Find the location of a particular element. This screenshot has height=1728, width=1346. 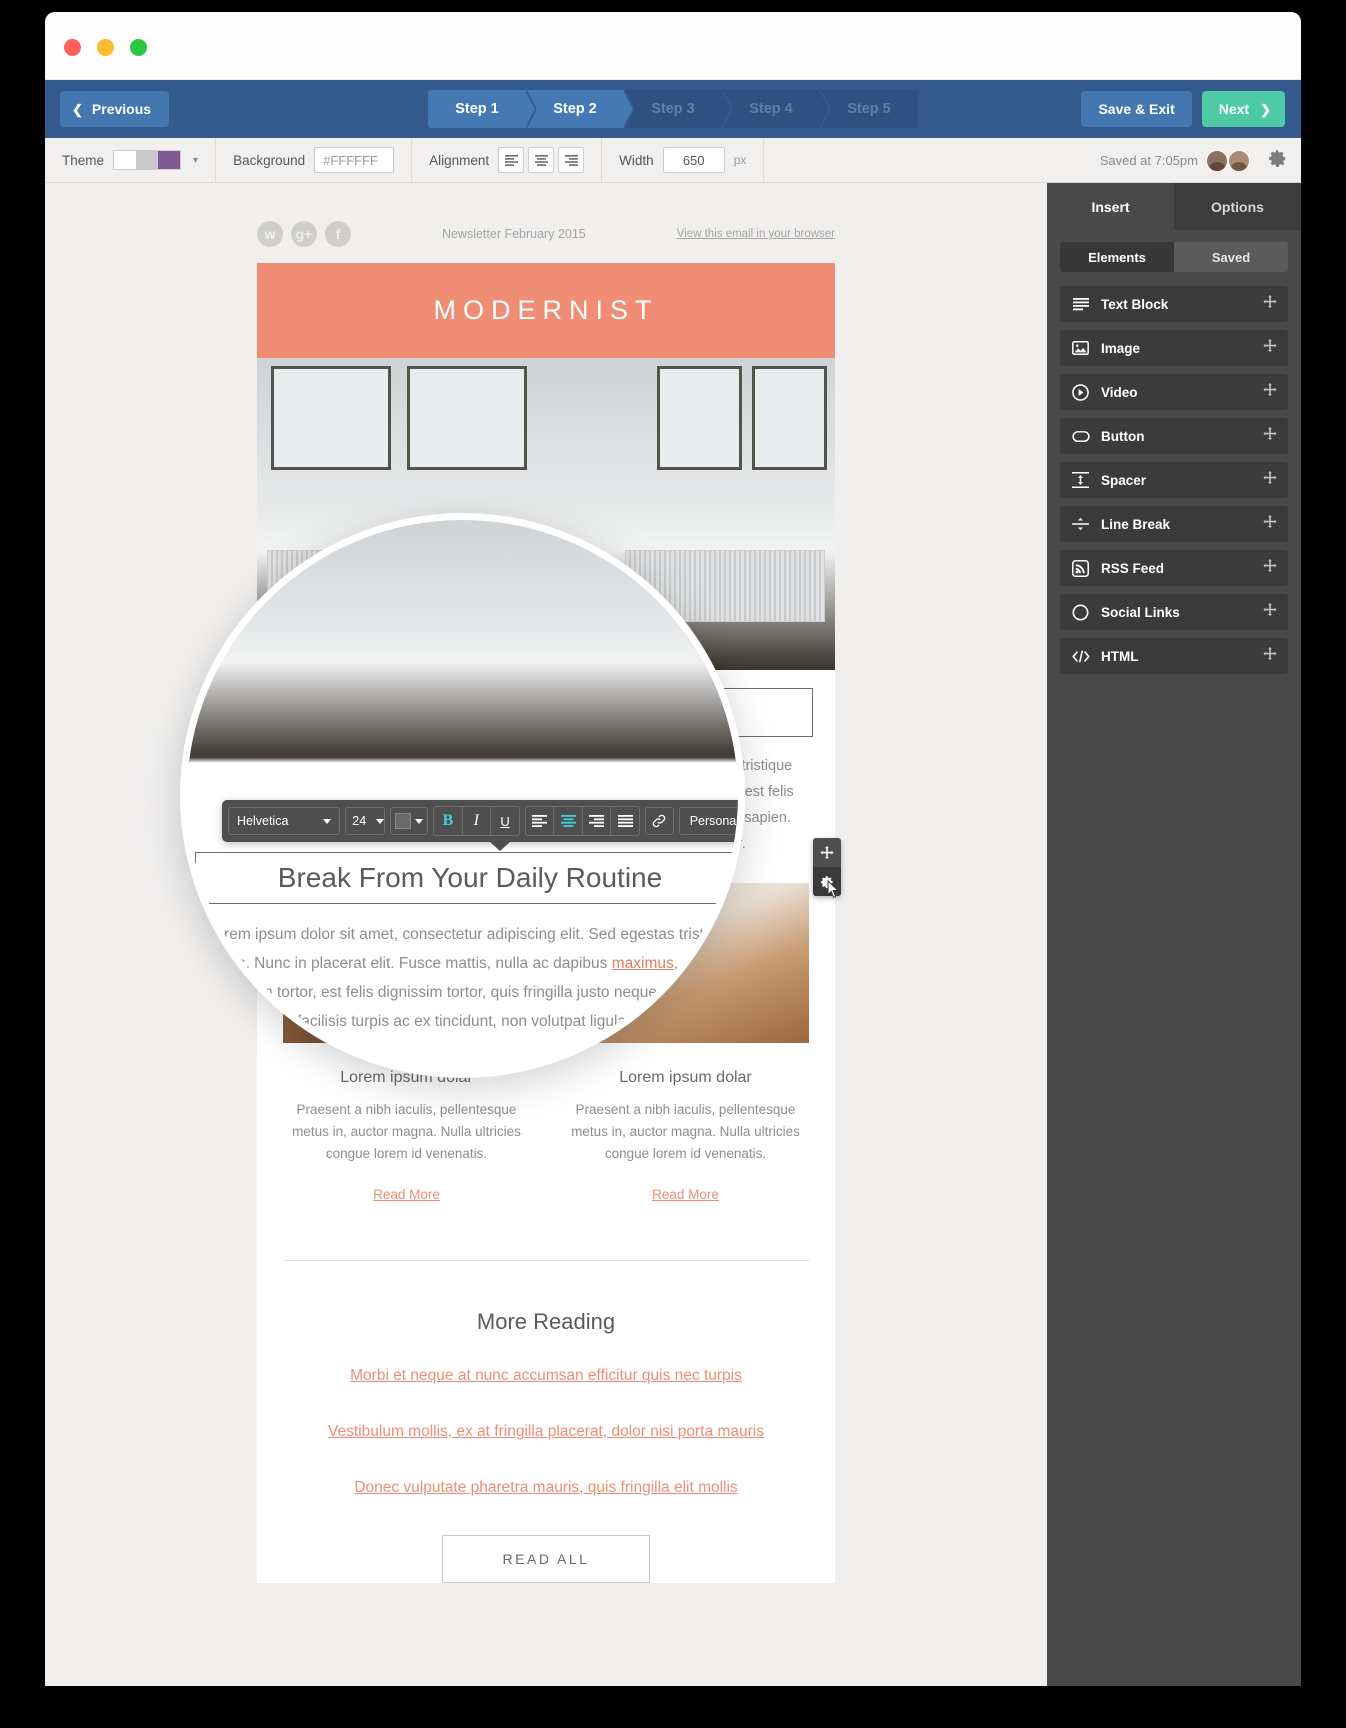

theme-group: Theme ▾ is located at coordinates (131, 160).